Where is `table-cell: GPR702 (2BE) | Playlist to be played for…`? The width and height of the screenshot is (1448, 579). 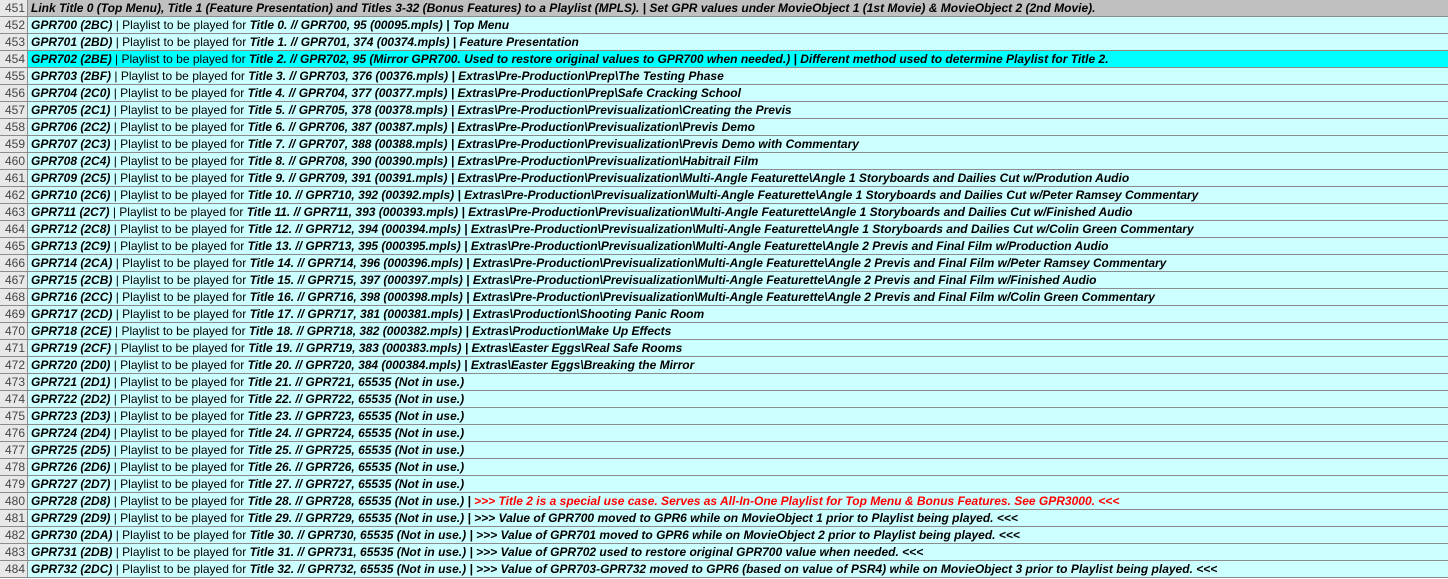
table-cell: GPR702 (2BE) | Playlist to be played for… is located at coordinates (738, 59).